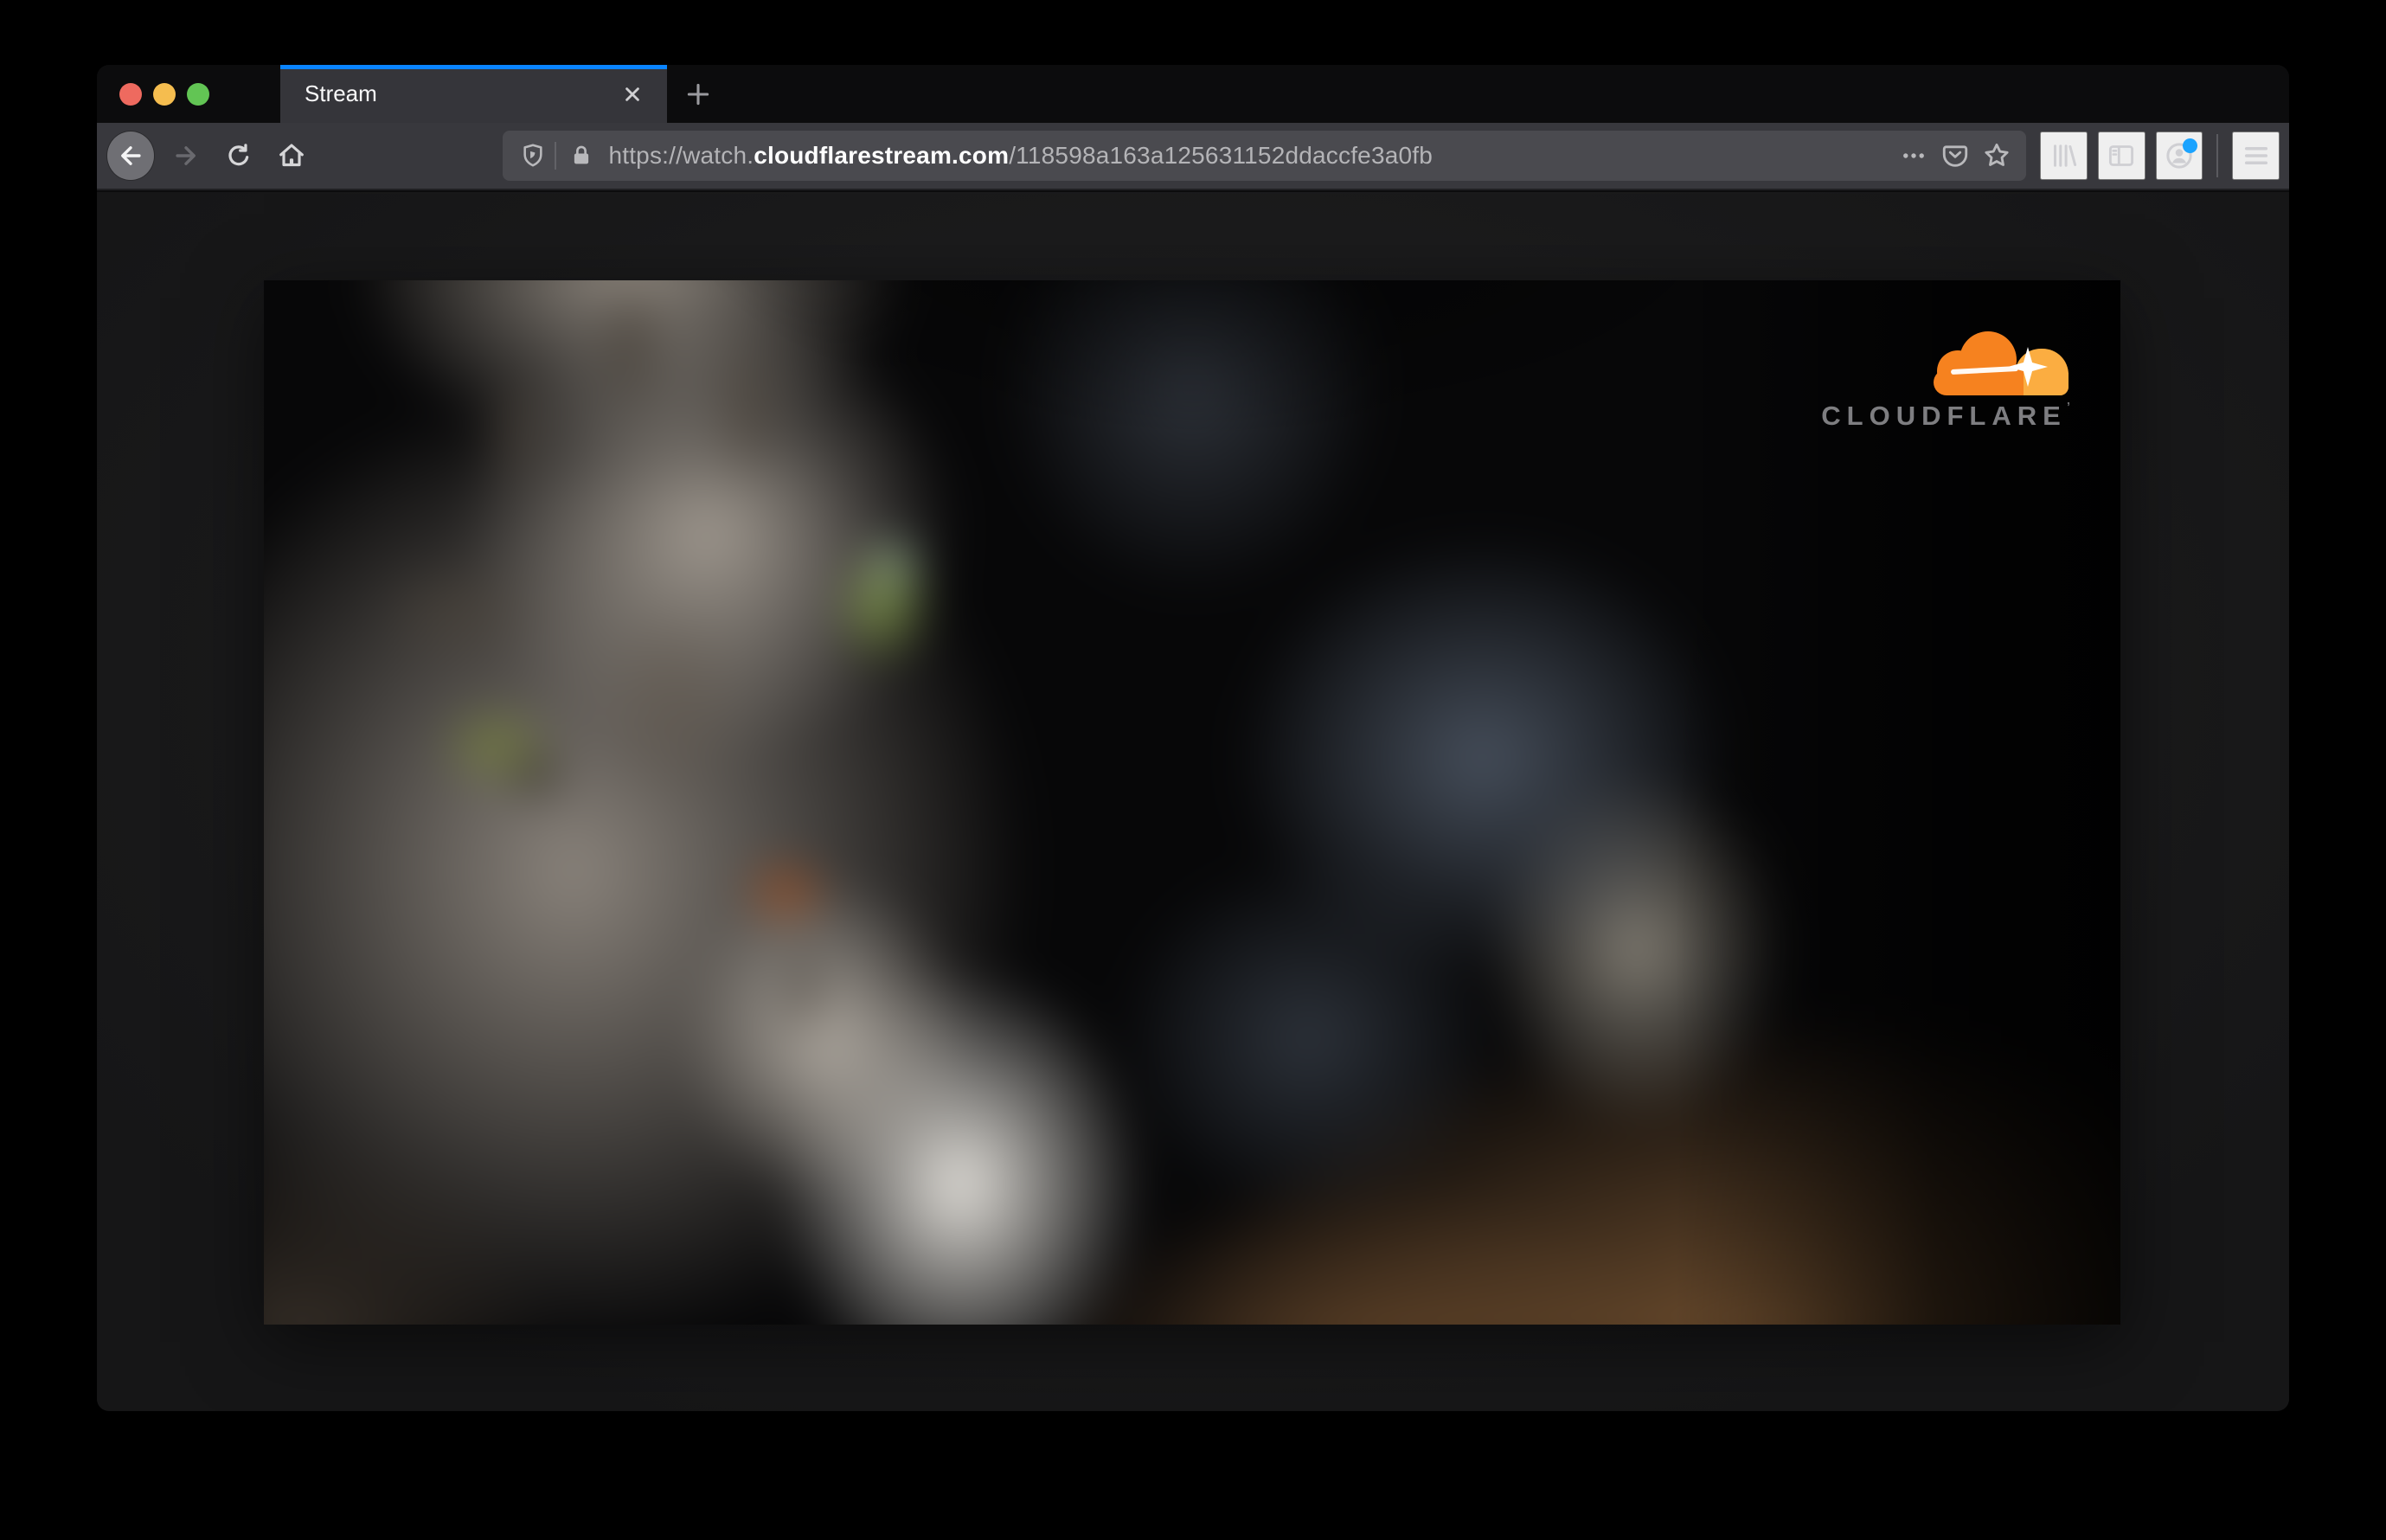  I want to click on urlbar-divider, so click(556, 156).